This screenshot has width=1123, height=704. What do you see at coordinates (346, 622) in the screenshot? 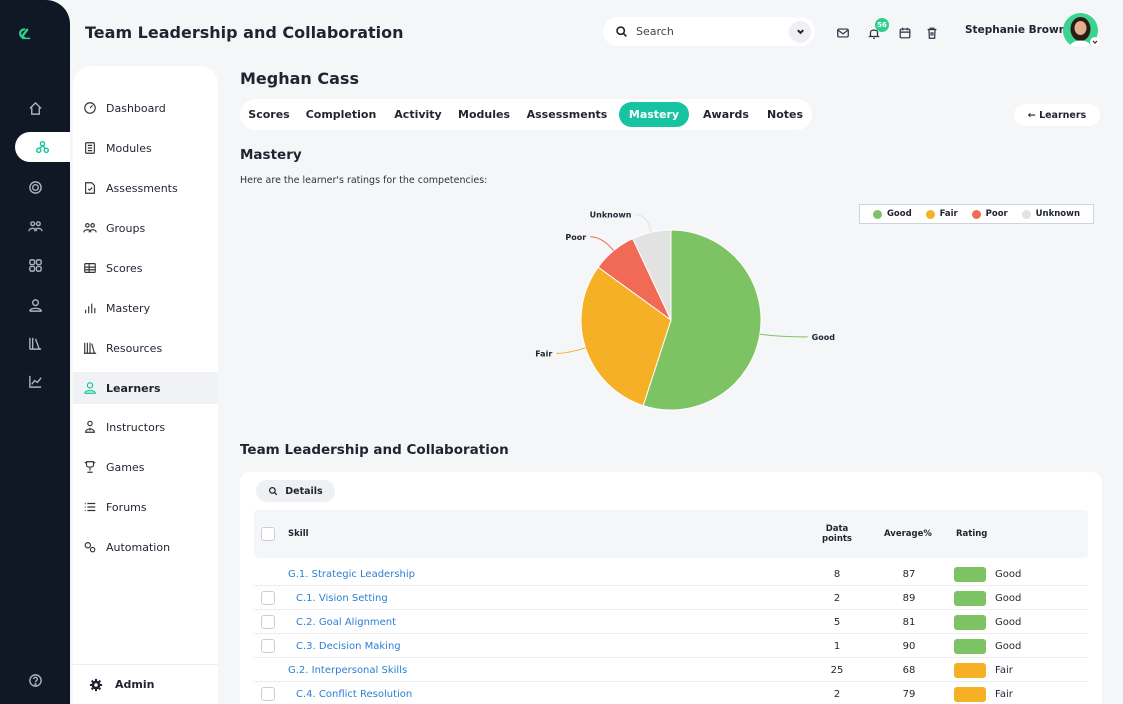
I see `skill-link: C.2. Goal Alignment` at bounding box center [346, 622].